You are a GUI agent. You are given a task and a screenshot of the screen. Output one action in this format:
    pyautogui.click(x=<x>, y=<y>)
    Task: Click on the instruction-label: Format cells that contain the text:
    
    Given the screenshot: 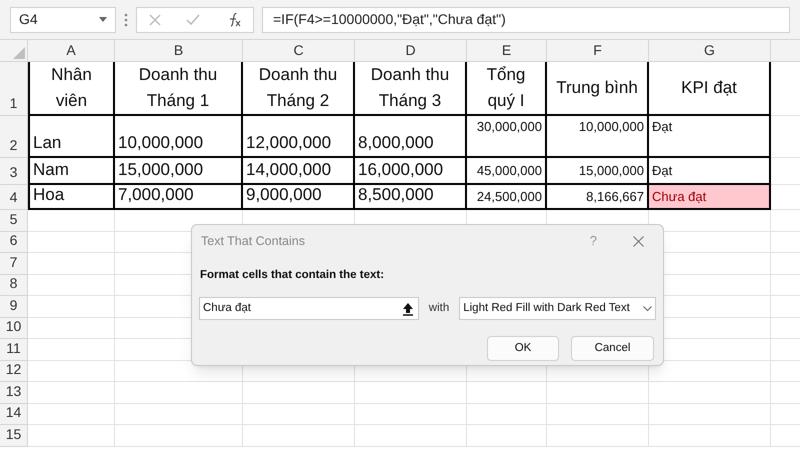 What is the action you would take?
    pyautogui.click(x=292, y=275)
    